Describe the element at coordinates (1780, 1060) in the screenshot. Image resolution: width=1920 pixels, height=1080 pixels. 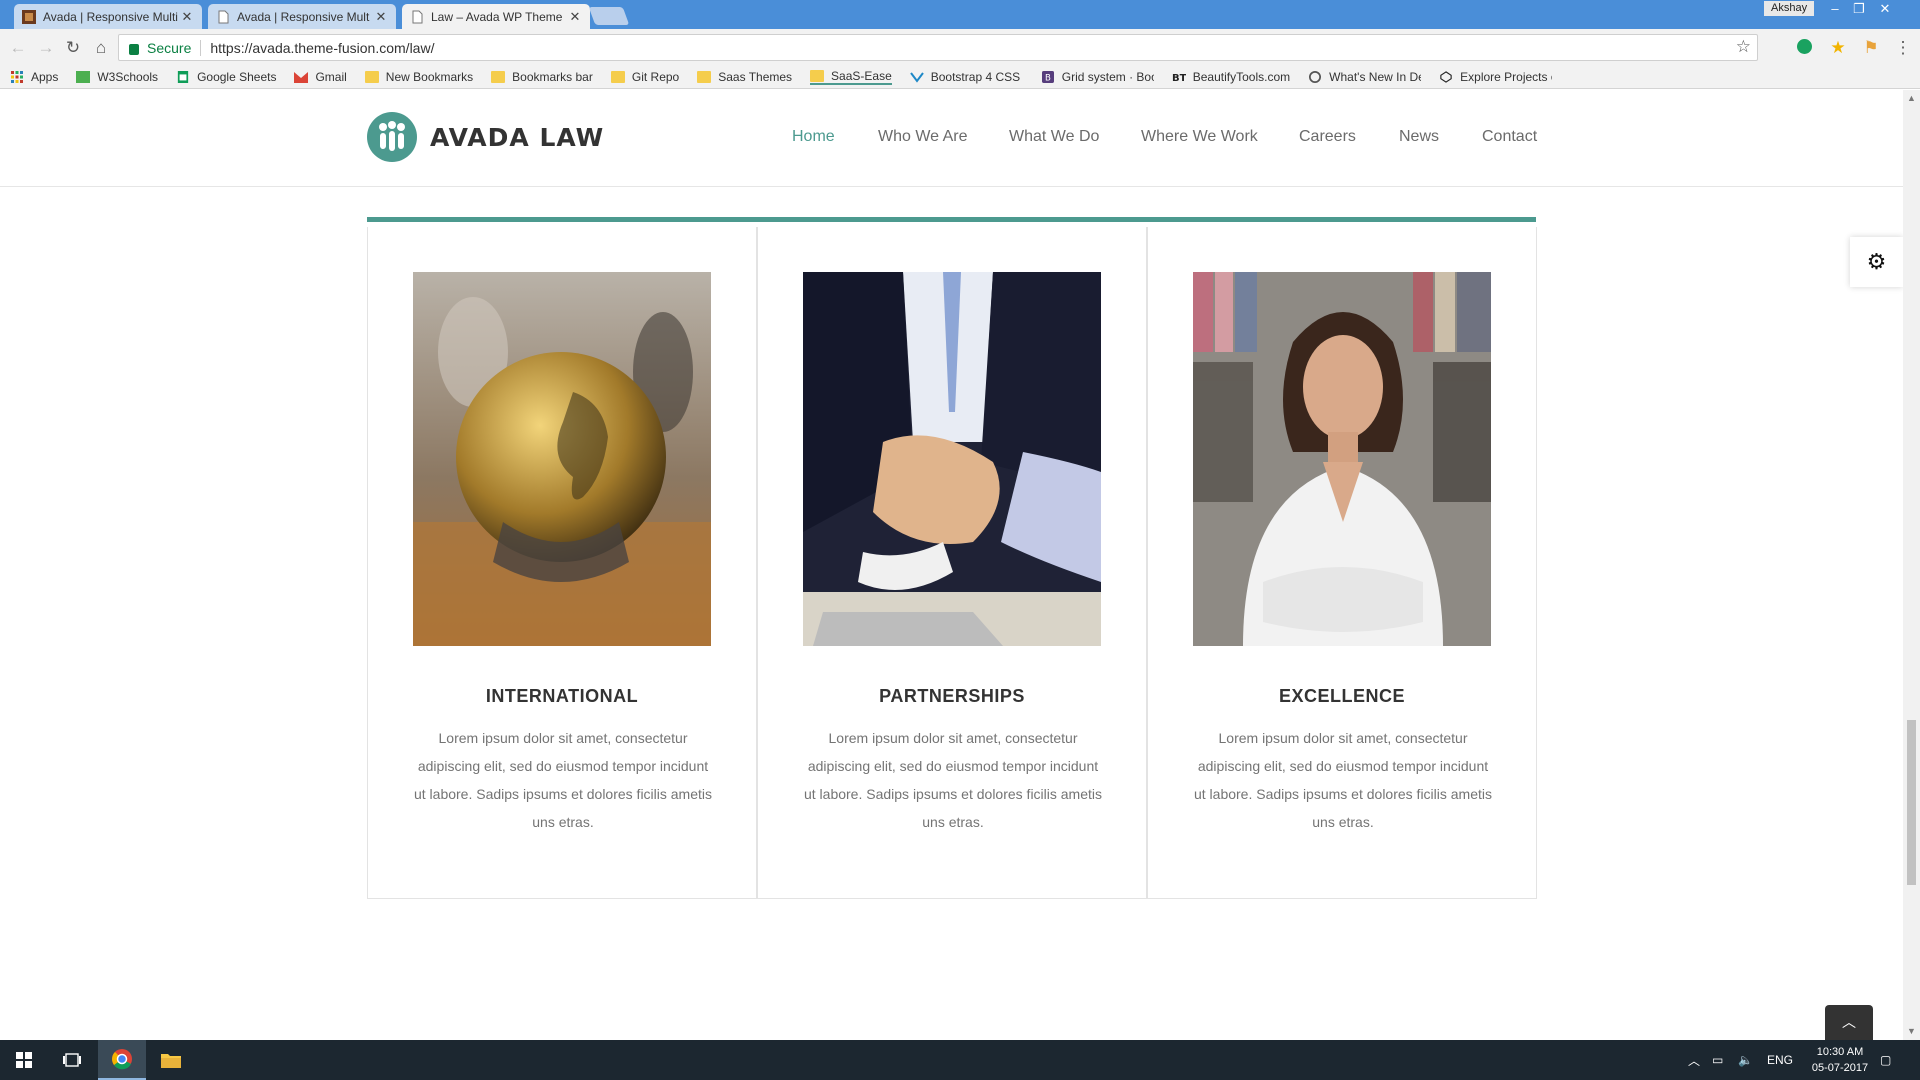
I see `language-indicator: ENG` at that location.